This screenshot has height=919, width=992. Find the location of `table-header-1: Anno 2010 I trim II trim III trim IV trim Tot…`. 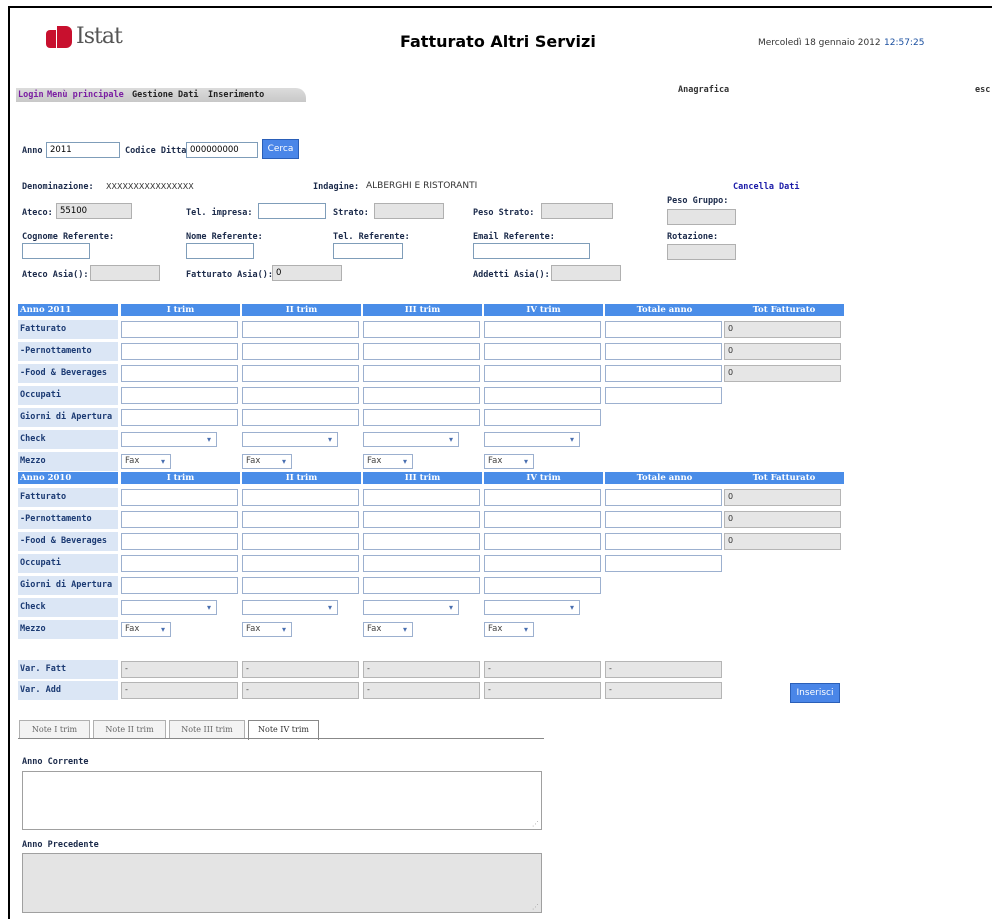

table-header-1: Anno 2010 I trim II trim III trim IV trim Tot… is located at coordinates (431, 478).